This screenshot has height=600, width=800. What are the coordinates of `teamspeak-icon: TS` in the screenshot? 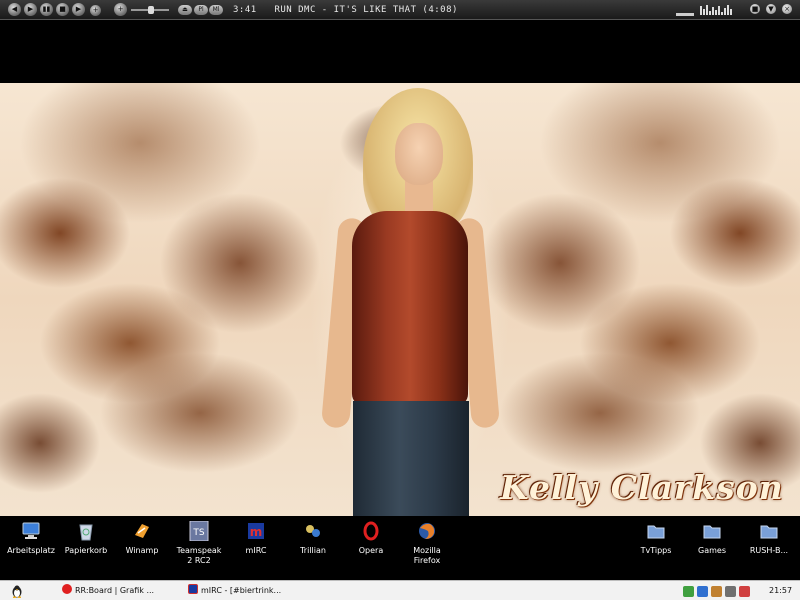 It's located at (199, 531).